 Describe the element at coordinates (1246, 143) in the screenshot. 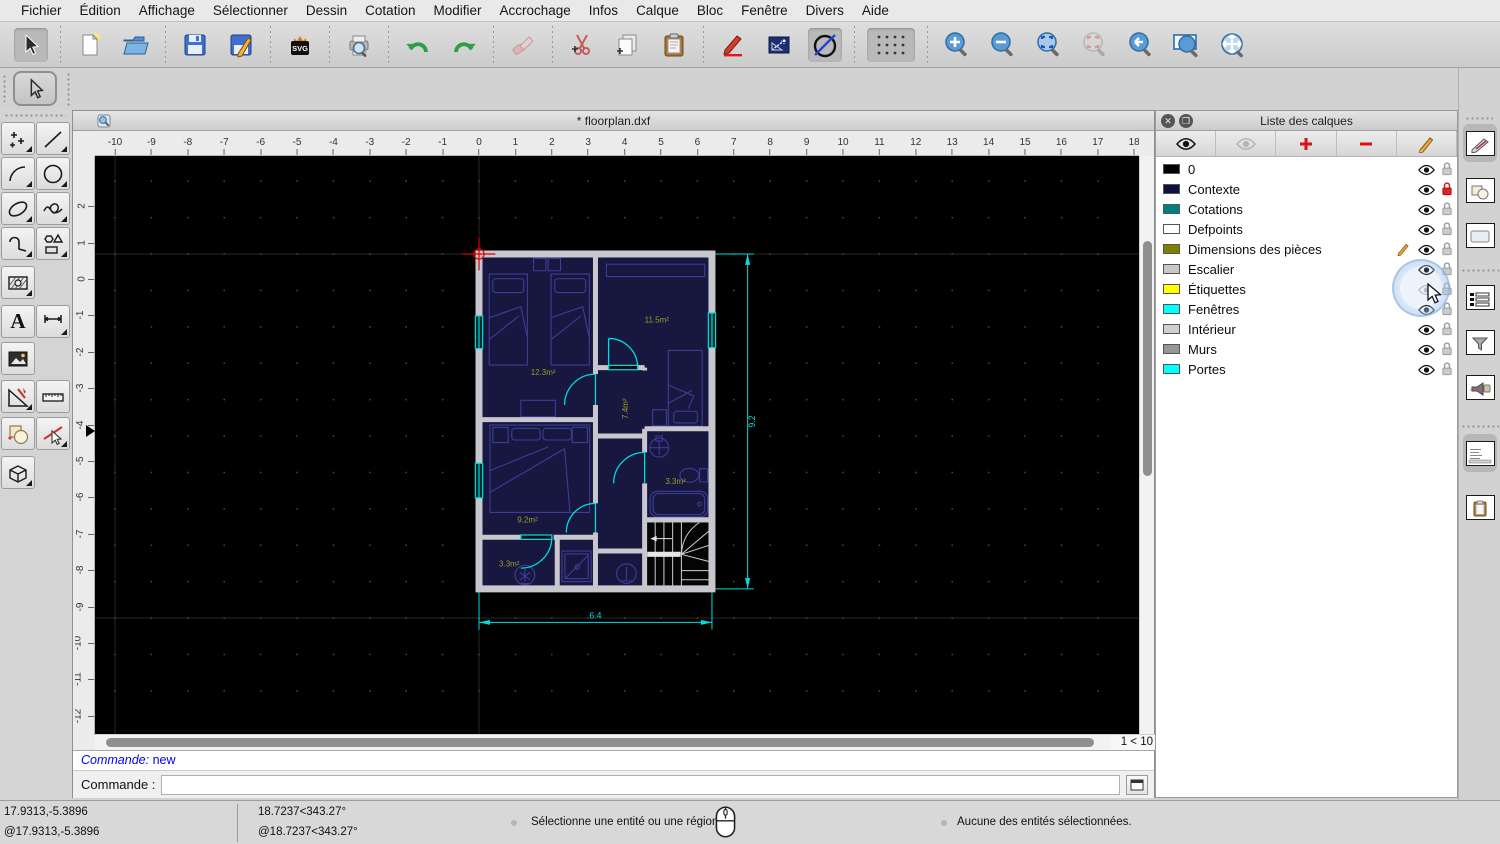

I see `hide-all-layers-eye-icon` at that location.